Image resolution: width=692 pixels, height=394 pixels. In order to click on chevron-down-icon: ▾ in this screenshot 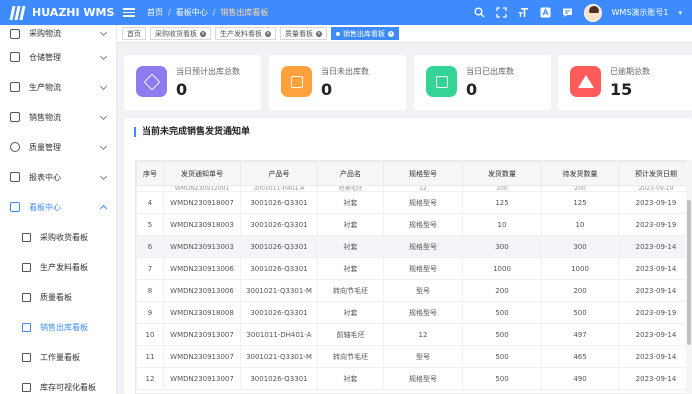, I will do `click(680, 13)`.